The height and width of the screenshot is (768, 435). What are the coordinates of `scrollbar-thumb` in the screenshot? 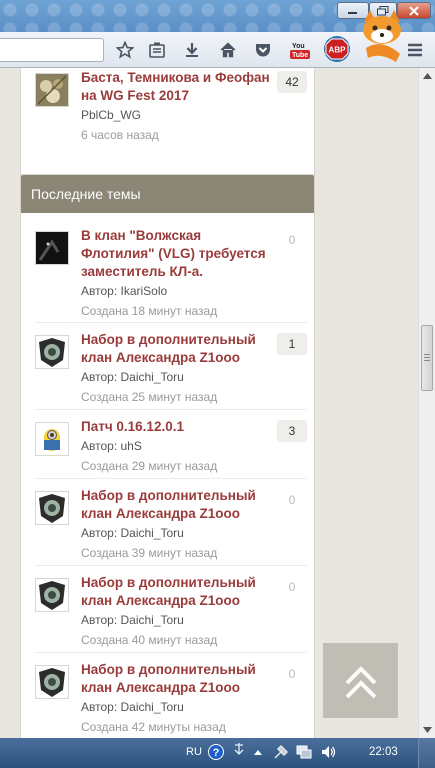 It's located at (427, 358).